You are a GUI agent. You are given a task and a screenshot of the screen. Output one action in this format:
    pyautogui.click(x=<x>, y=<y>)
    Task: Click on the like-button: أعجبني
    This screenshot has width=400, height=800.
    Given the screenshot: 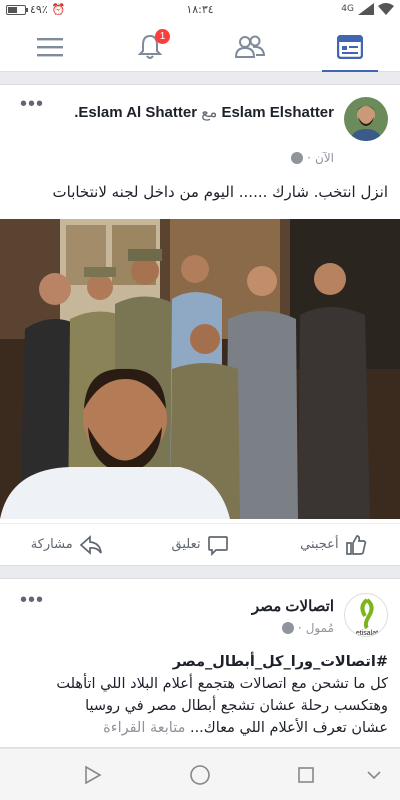 What is the action you would take?
    pyautogui.click(x=333, y=544)
    